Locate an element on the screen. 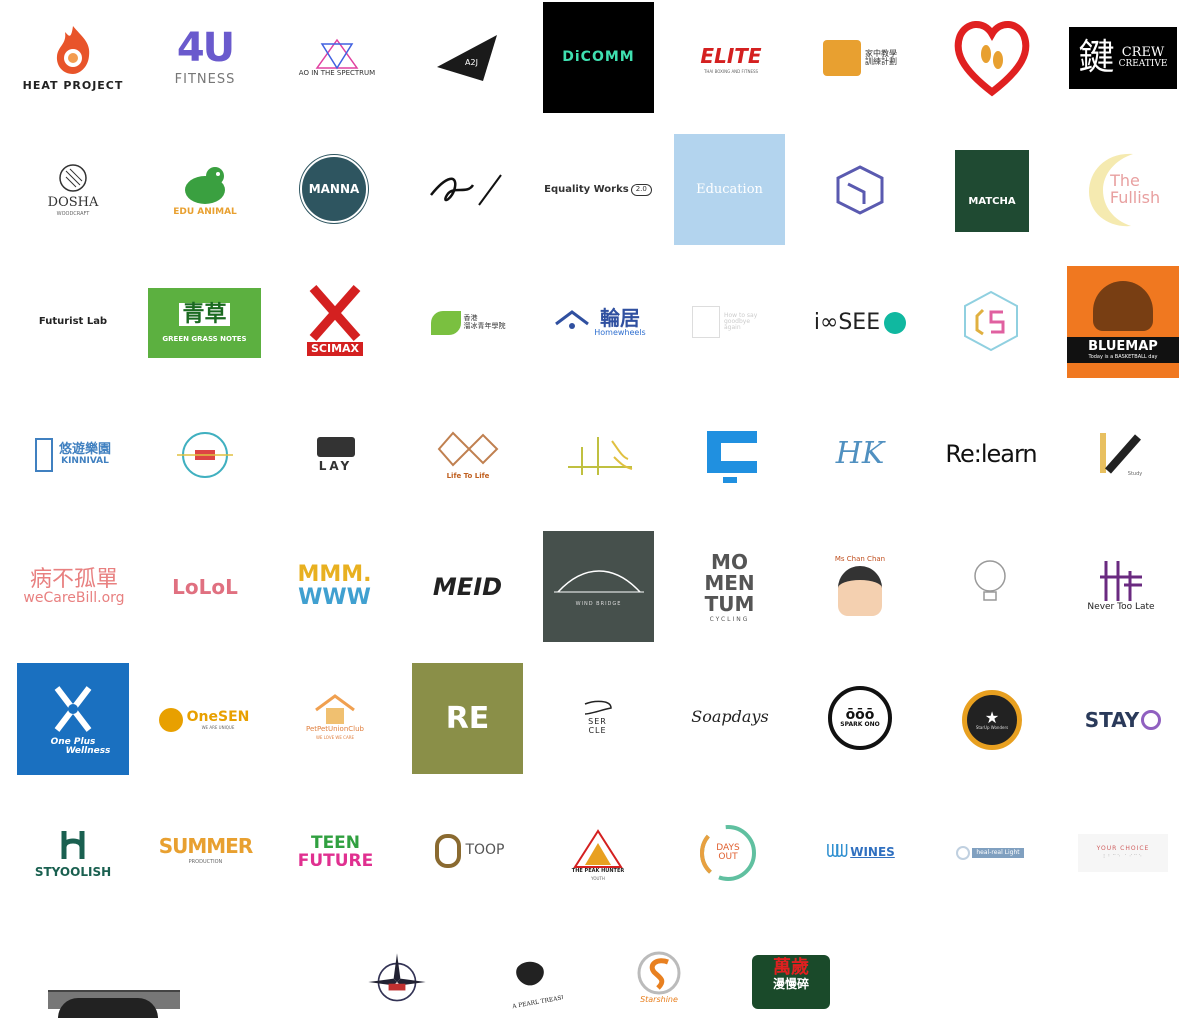  lay-logo: LAY is located at coordinates (335, 454).